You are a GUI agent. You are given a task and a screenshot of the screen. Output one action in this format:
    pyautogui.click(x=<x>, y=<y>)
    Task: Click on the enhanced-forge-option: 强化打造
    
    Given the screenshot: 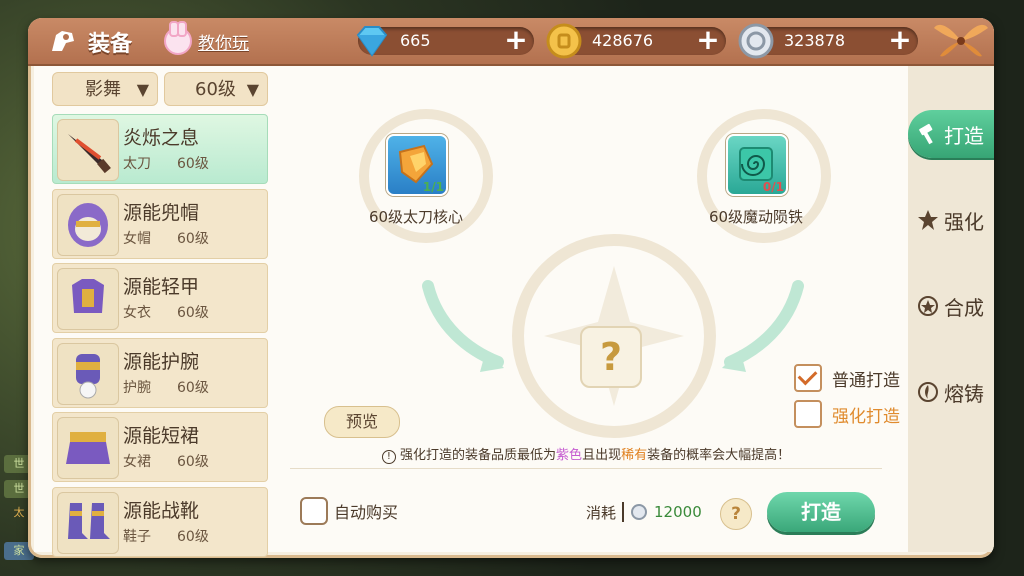 What is the action you would take?
    pyautogui.click(x=847, y=414)
    